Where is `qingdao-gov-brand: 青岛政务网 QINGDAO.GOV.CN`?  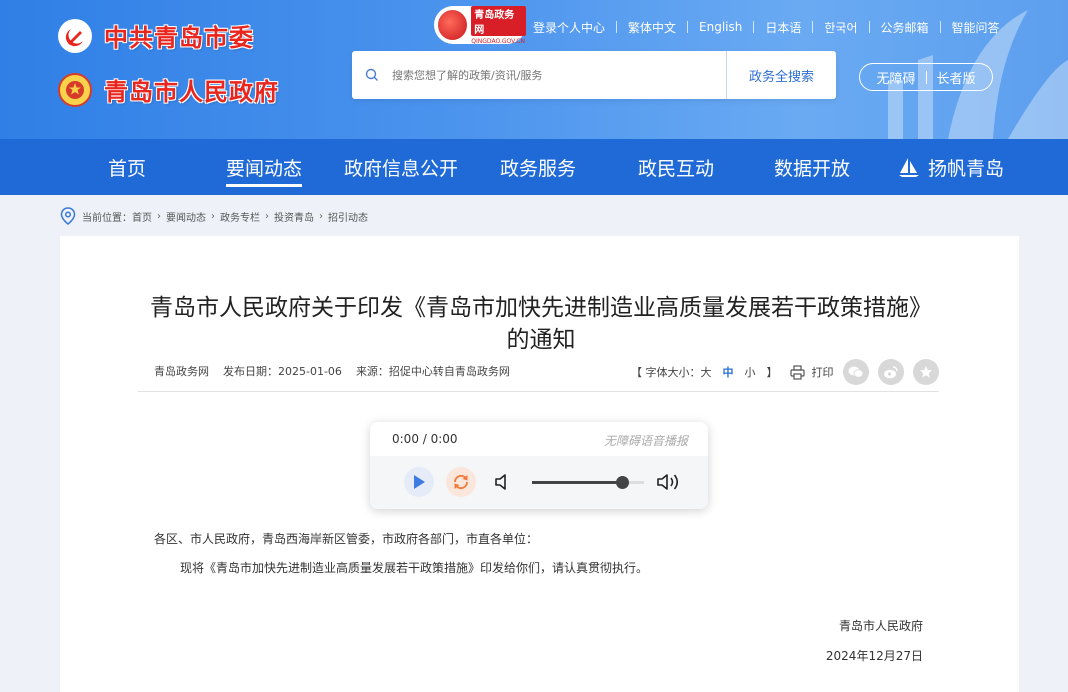
qingdao-gov-brand: 青岛政务网 QINGDAO.GOV.CN is located at coordinates (480, 25).